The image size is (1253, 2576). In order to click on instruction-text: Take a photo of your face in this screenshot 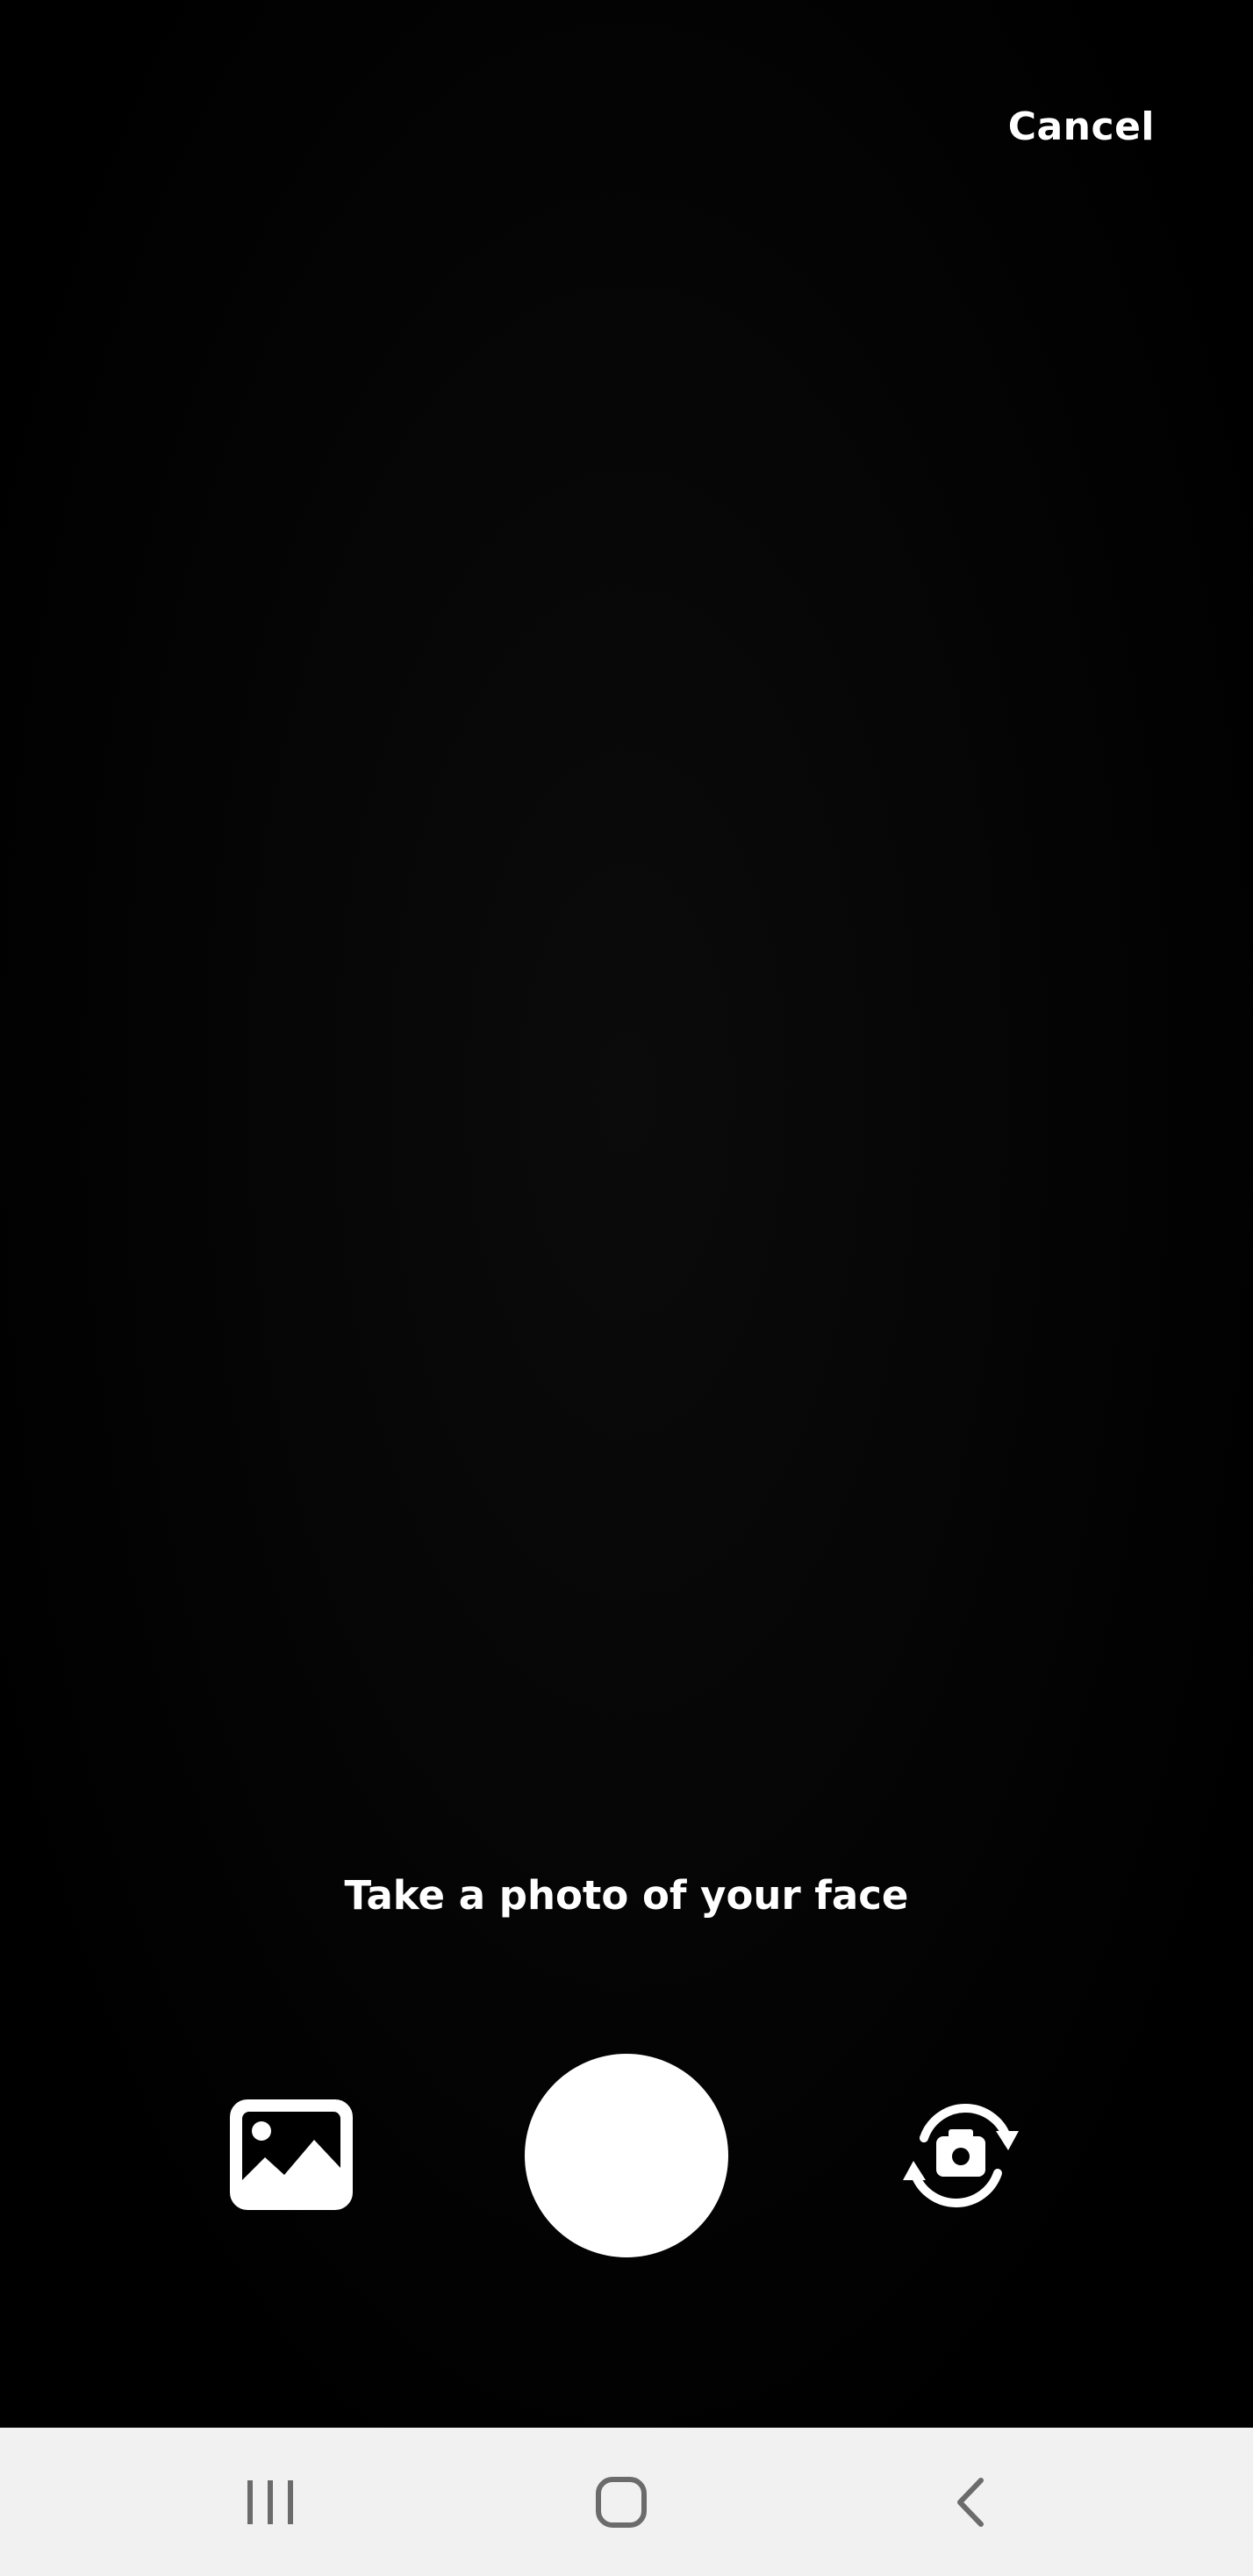, I will do `click(626, 1895)`.